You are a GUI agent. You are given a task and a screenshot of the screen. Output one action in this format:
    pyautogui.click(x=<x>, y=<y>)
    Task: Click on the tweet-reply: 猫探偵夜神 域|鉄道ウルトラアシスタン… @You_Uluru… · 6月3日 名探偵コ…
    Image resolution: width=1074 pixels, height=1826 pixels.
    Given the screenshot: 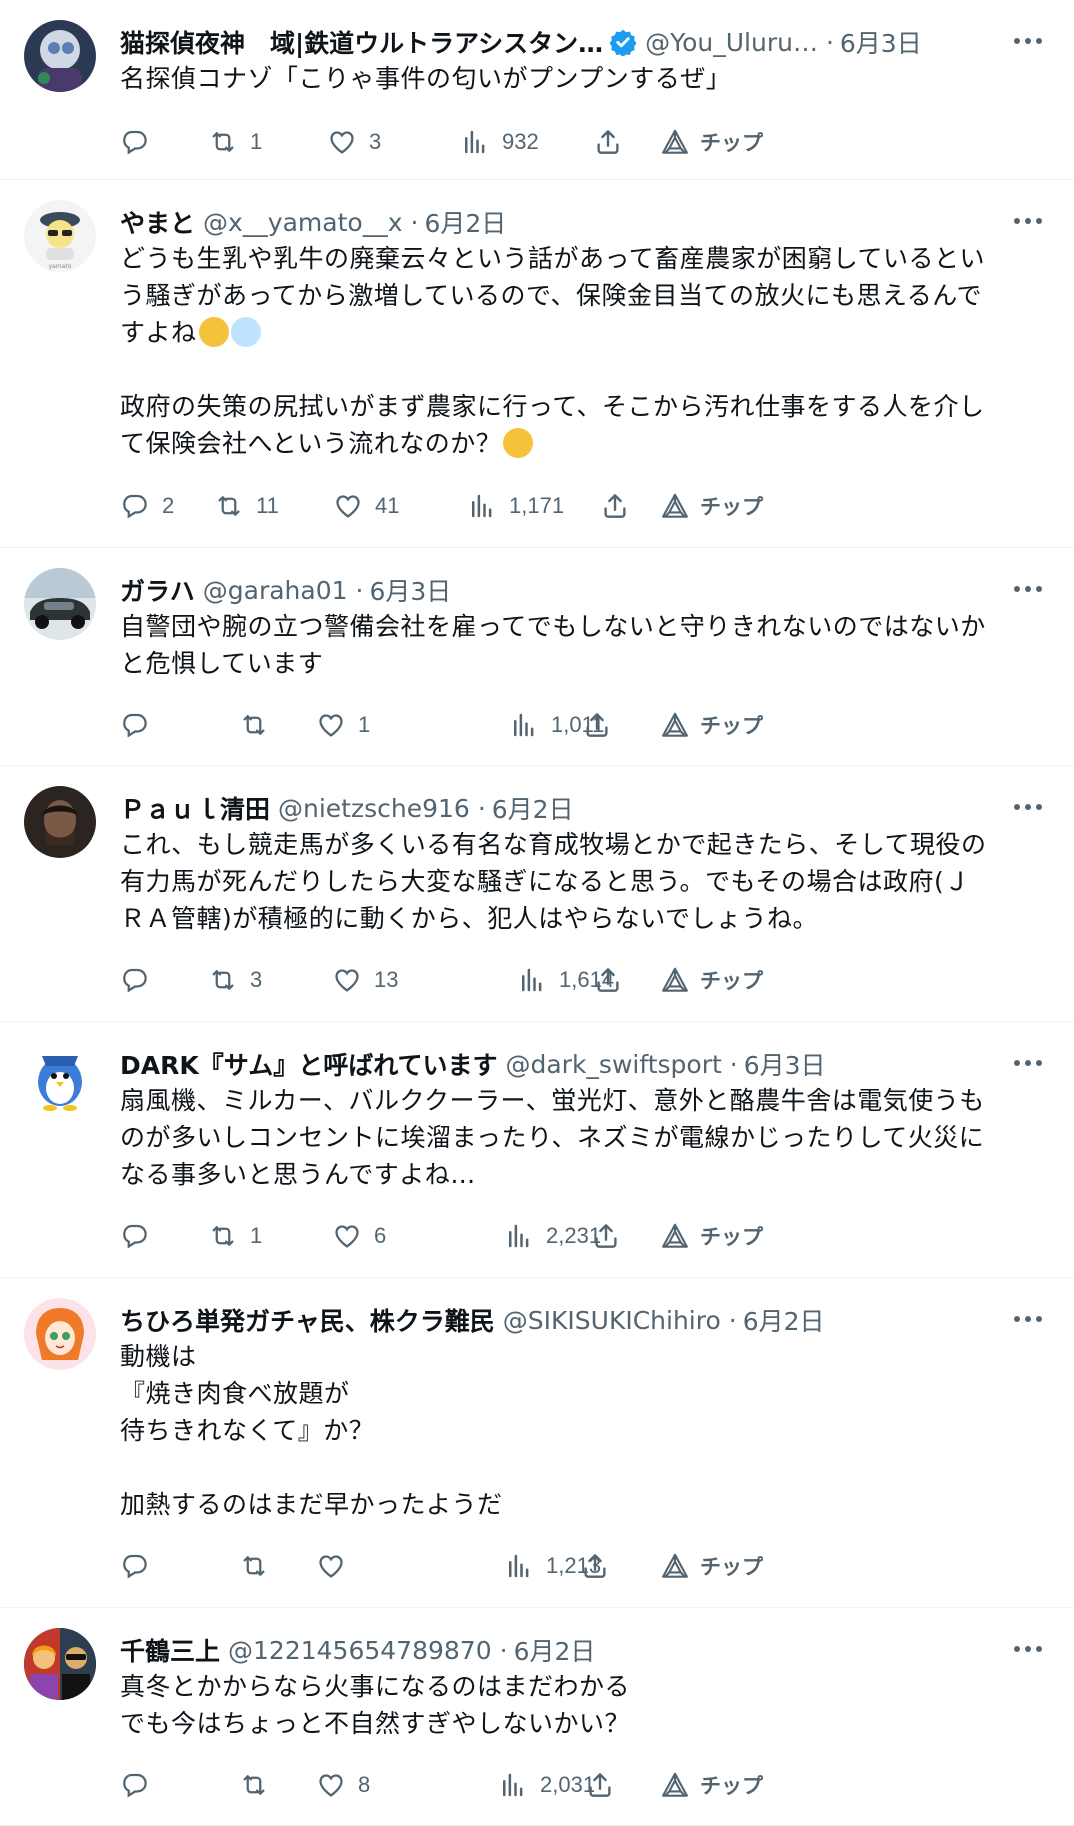 What is the action you would take?
    pyautogui.click(x=537, y=90)
    